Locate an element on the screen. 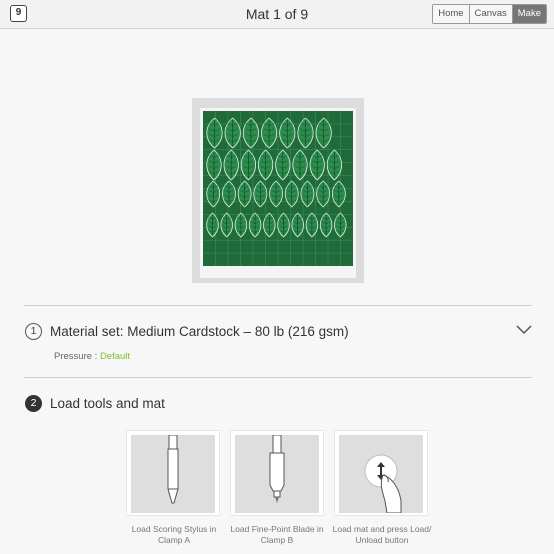 The width and height of the screenshot is (554, 554). scoring-stylus-caption: Load Scoring Stylus in Clamp A is located at coordinates (174, 534).